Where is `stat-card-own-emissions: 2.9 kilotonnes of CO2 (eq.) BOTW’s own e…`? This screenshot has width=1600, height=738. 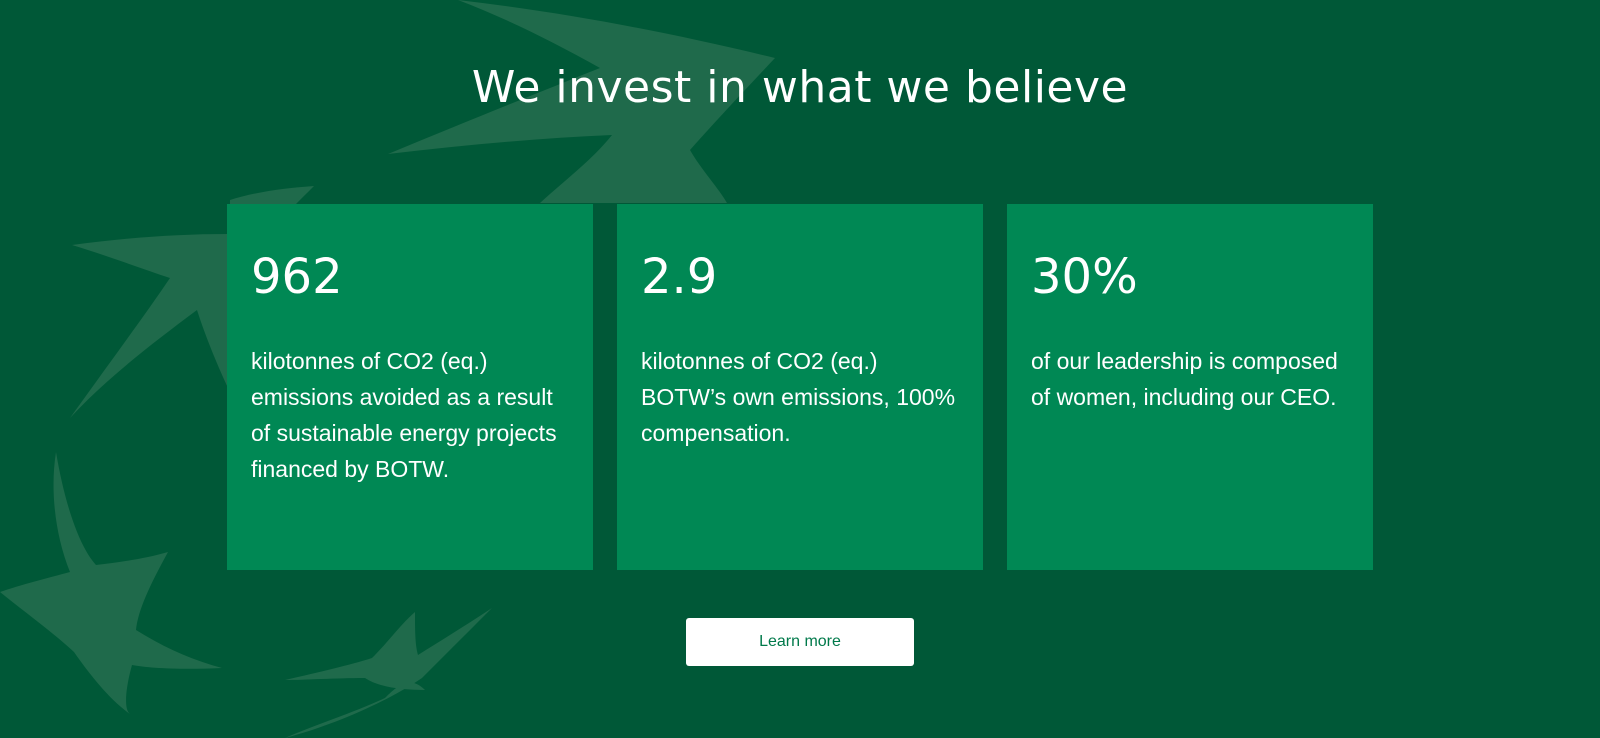 stat-card-own-emissions: 2.9 kilotonnes of CO2 (eq.) BOTW’s own e… is located at coordinates (800, 387).